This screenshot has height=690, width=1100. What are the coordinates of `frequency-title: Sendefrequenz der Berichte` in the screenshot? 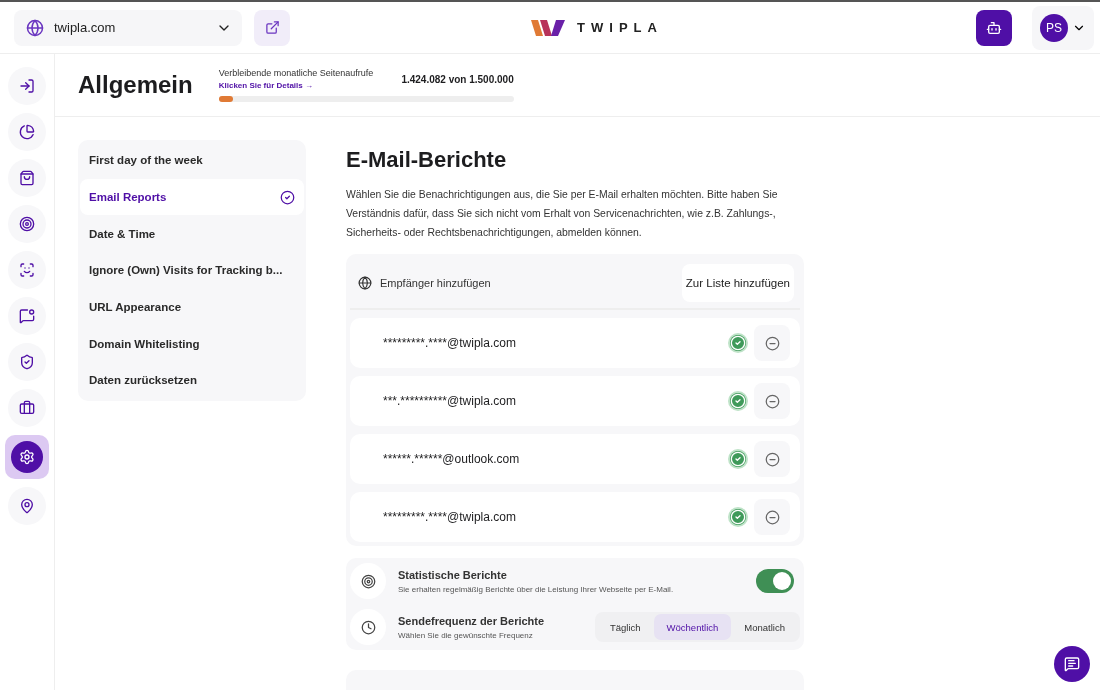 It's located at (472, 620).